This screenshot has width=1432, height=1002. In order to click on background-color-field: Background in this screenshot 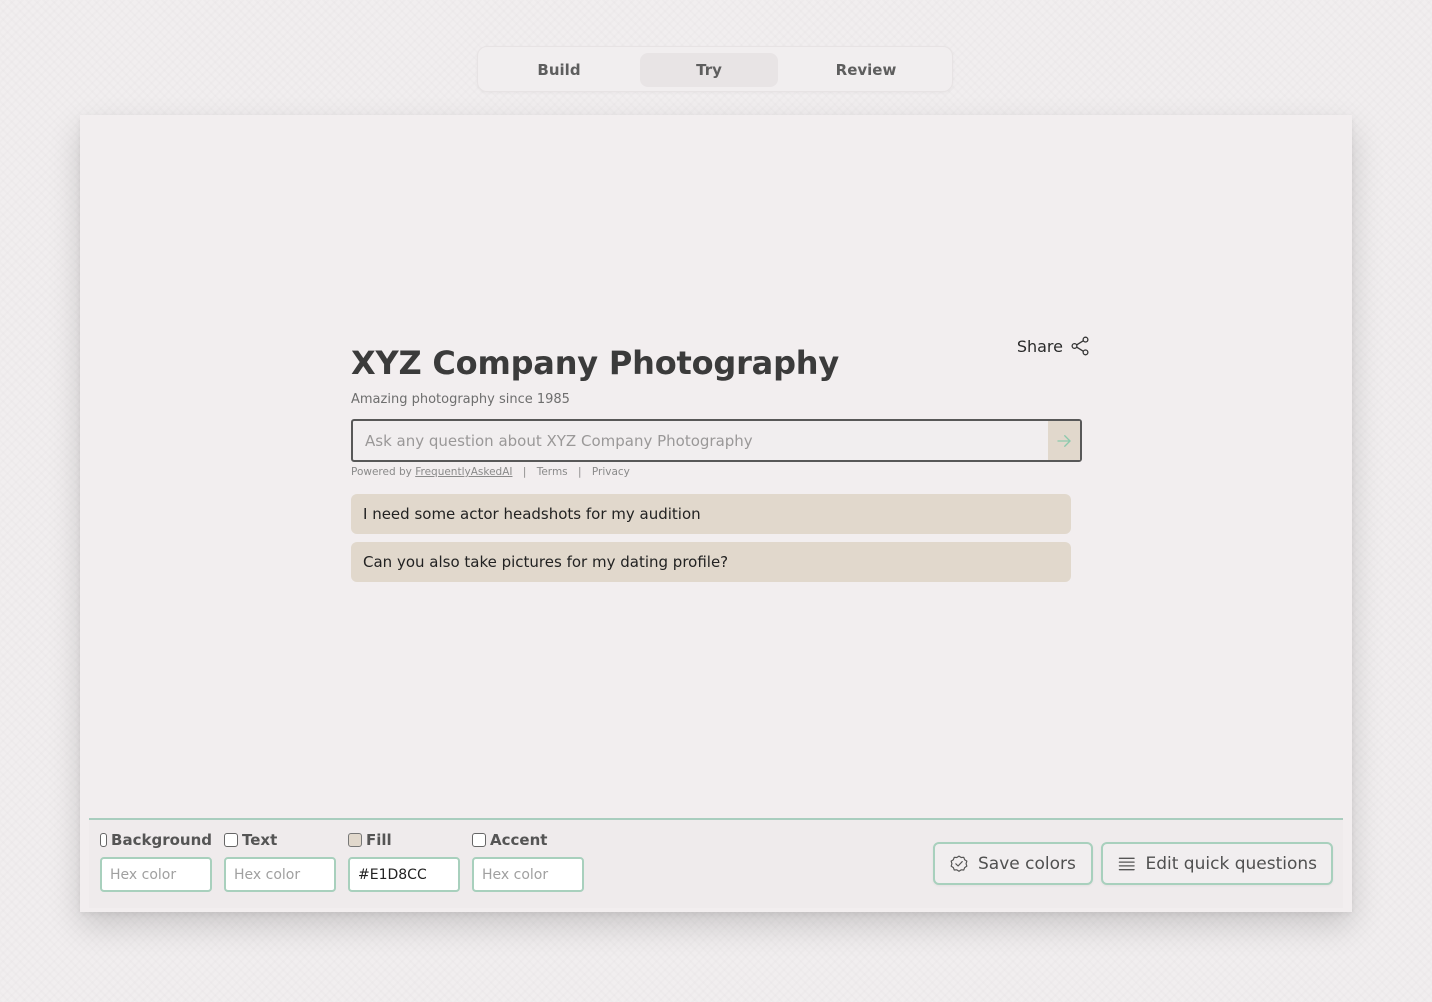, I will do `click(156, 861)`.